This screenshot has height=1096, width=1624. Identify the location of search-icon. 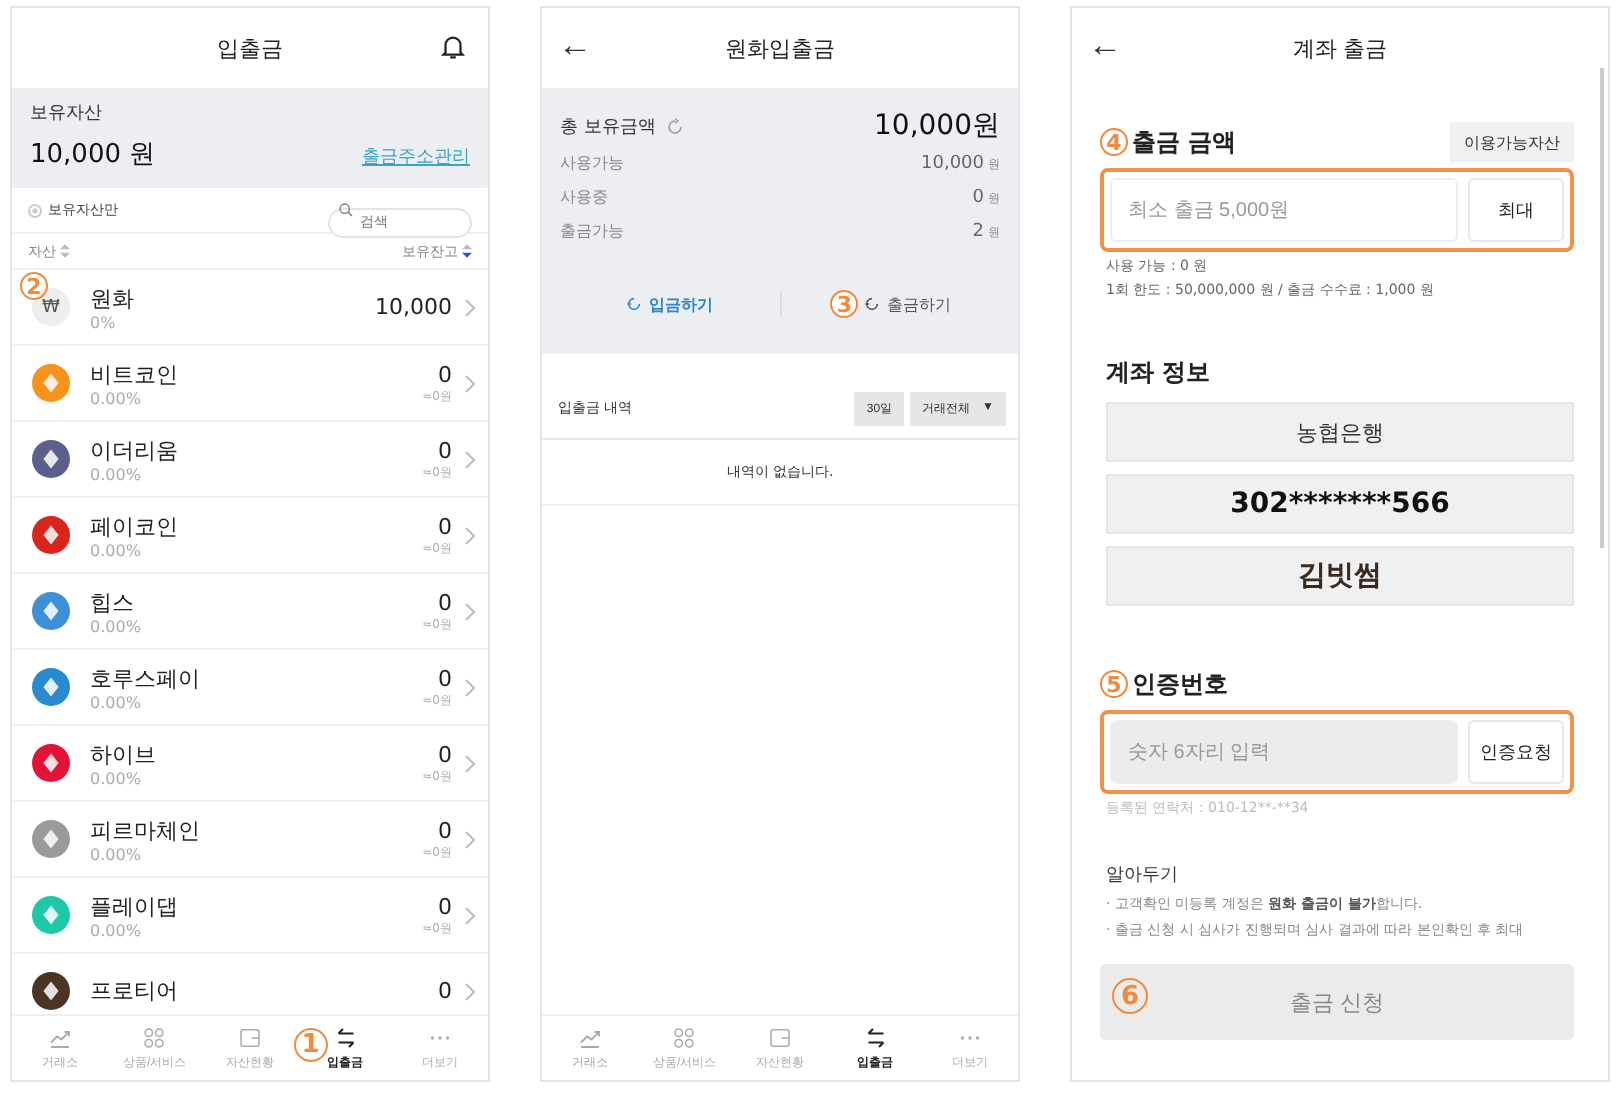
(346, 210).